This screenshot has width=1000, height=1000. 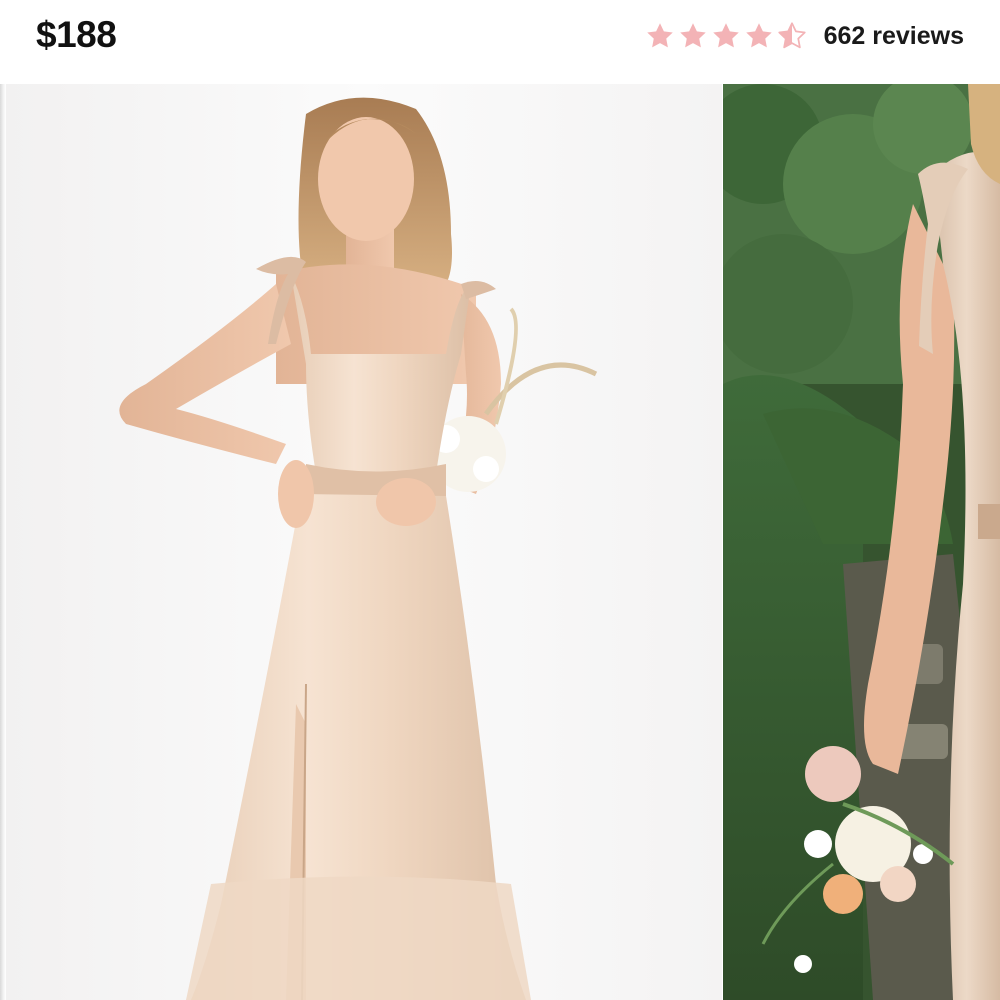 What do you see at coordinates (791, 35) in the screenshot?
I see `star-half-icon` at bounding box center [791, 35].